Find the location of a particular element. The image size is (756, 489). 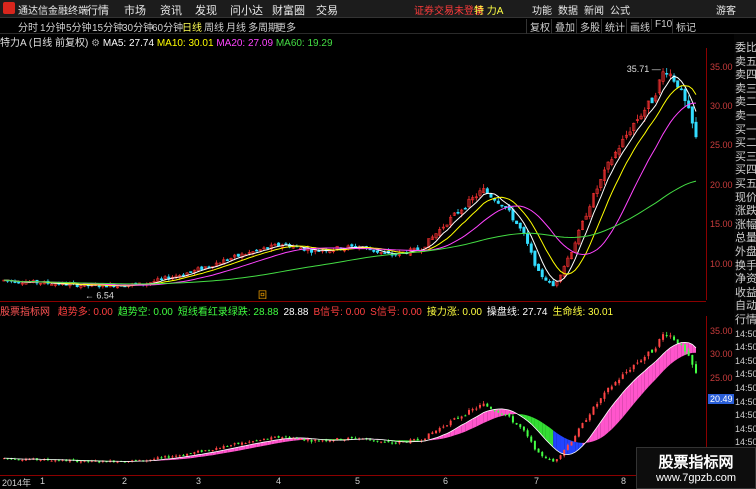

tab-60min: 60分钟 is located at coordinates (167, 26).